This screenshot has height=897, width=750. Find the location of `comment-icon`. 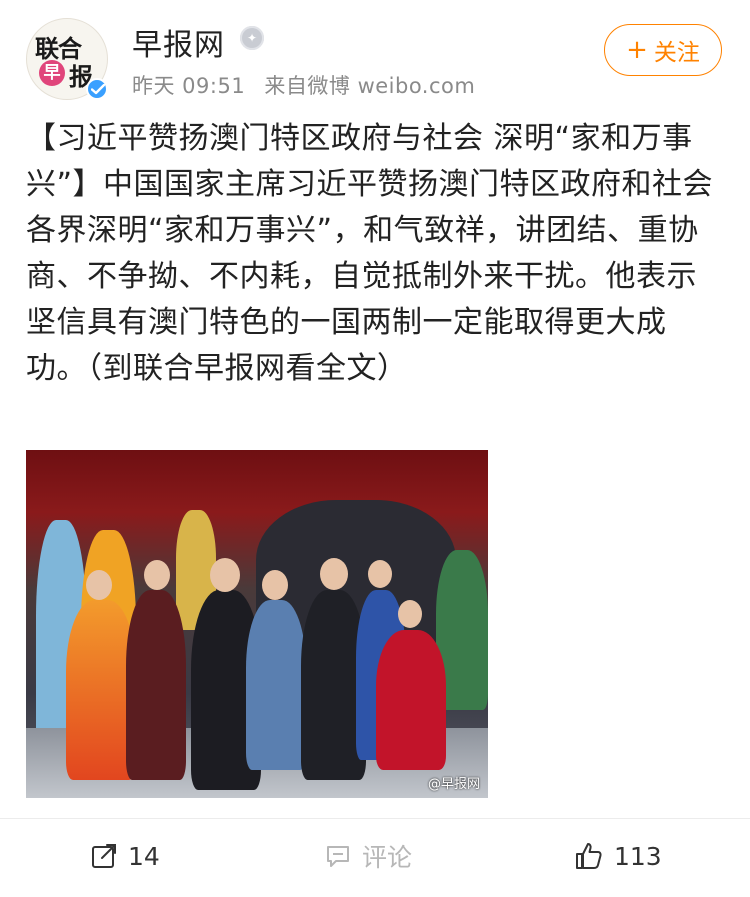

comment-icon is located at coordinates (338, 856).